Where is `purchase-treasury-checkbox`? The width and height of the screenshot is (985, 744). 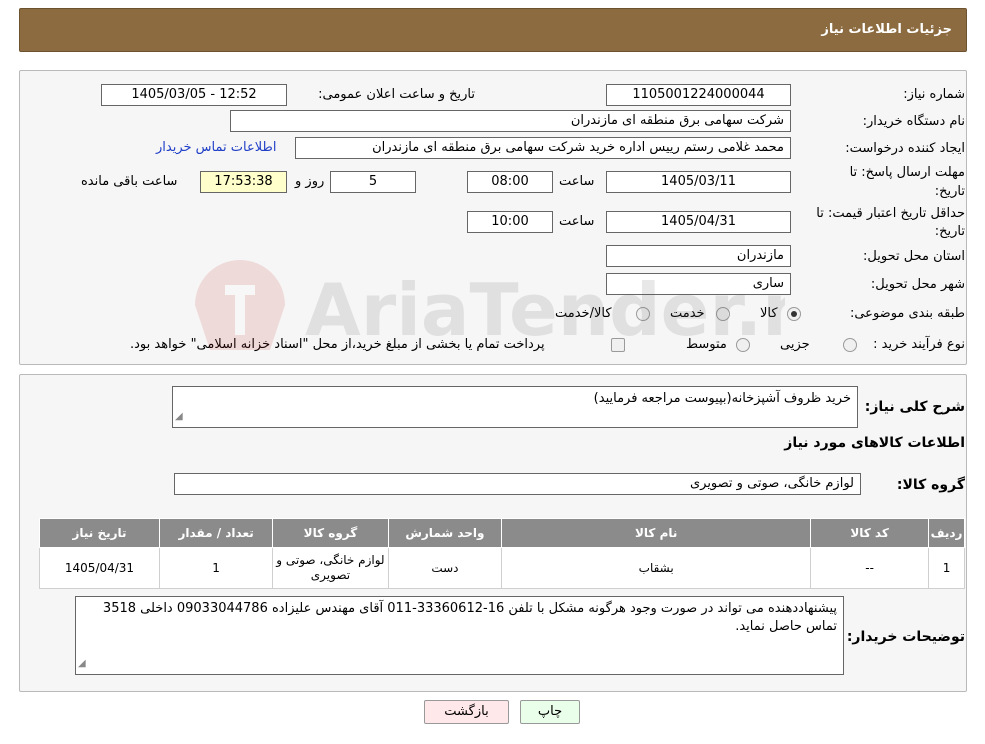 purchase-treasury-checkbox is located at coordinates (618, 345).